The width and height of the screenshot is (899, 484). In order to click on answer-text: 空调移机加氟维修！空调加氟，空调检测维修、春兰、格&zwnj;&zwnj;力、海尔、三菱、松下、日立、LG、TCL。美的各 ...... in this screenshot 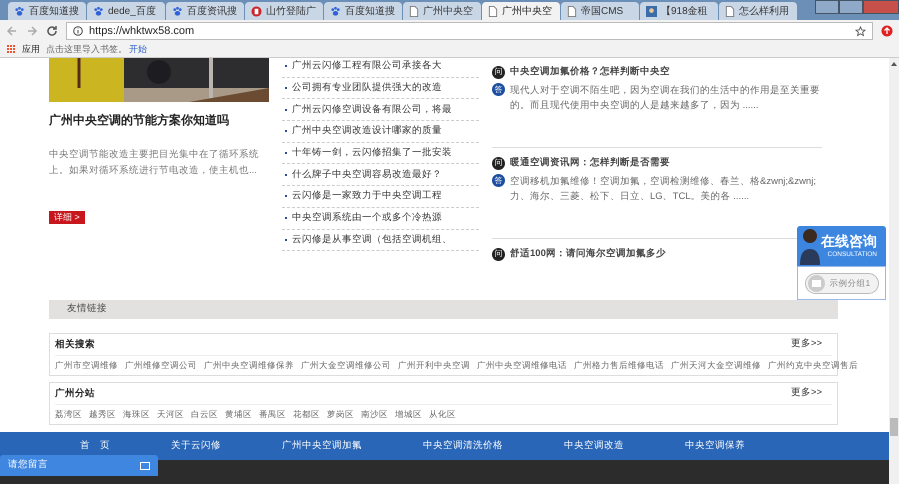, I will do `click(663, 189)`.